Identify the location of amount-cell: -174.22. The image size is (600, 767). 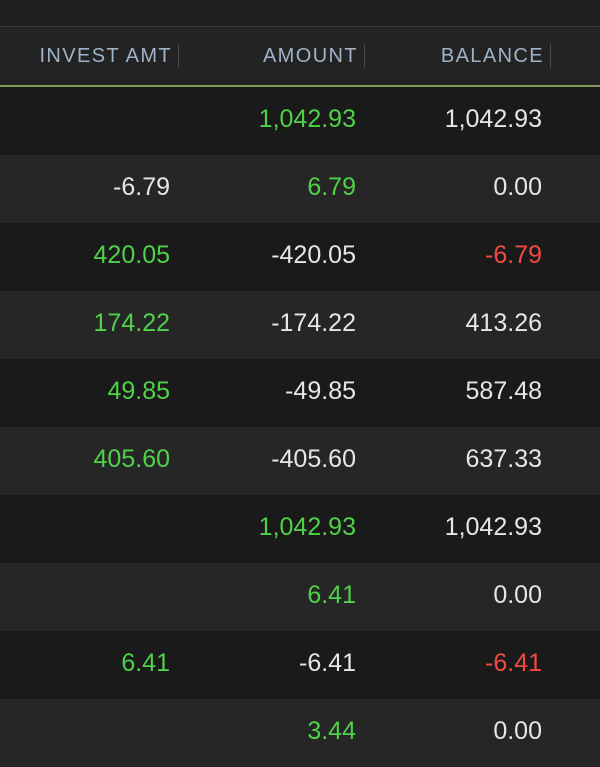
(313, 323).